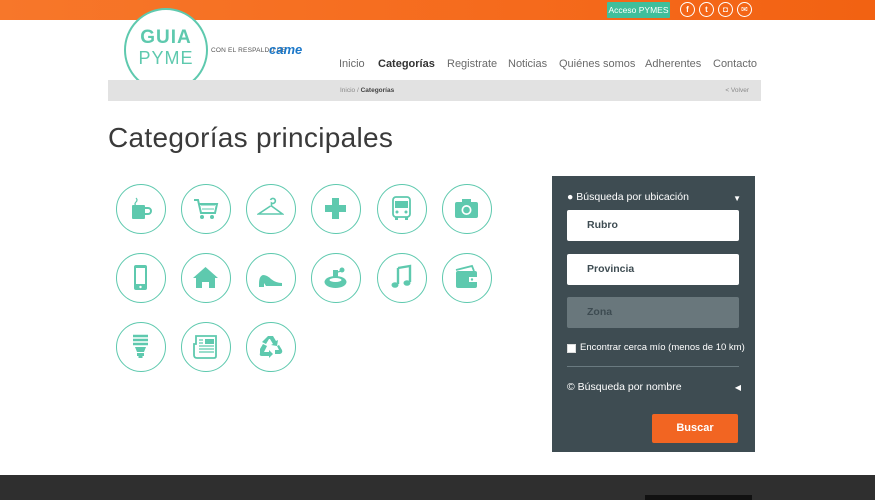  I want to click on mail-icon: ✉, so click(744, 9).